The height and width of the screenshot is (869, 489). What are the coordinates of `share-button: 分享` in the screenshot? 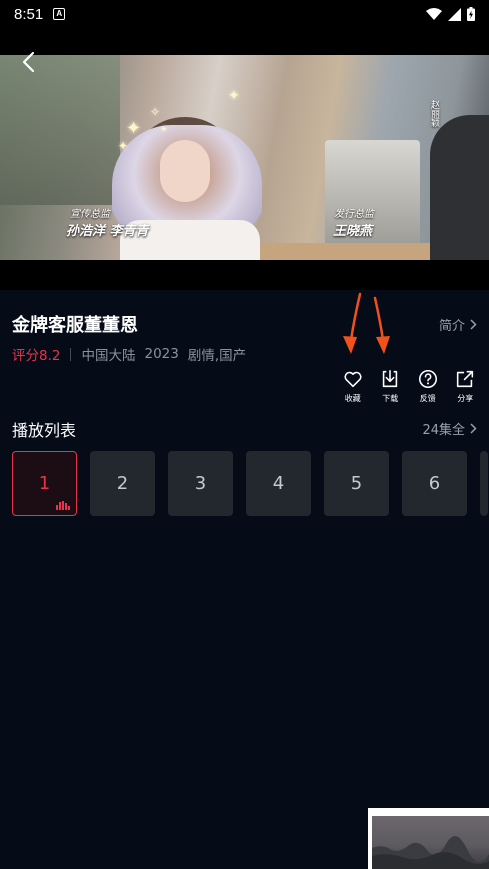 It's located at (466, 386).